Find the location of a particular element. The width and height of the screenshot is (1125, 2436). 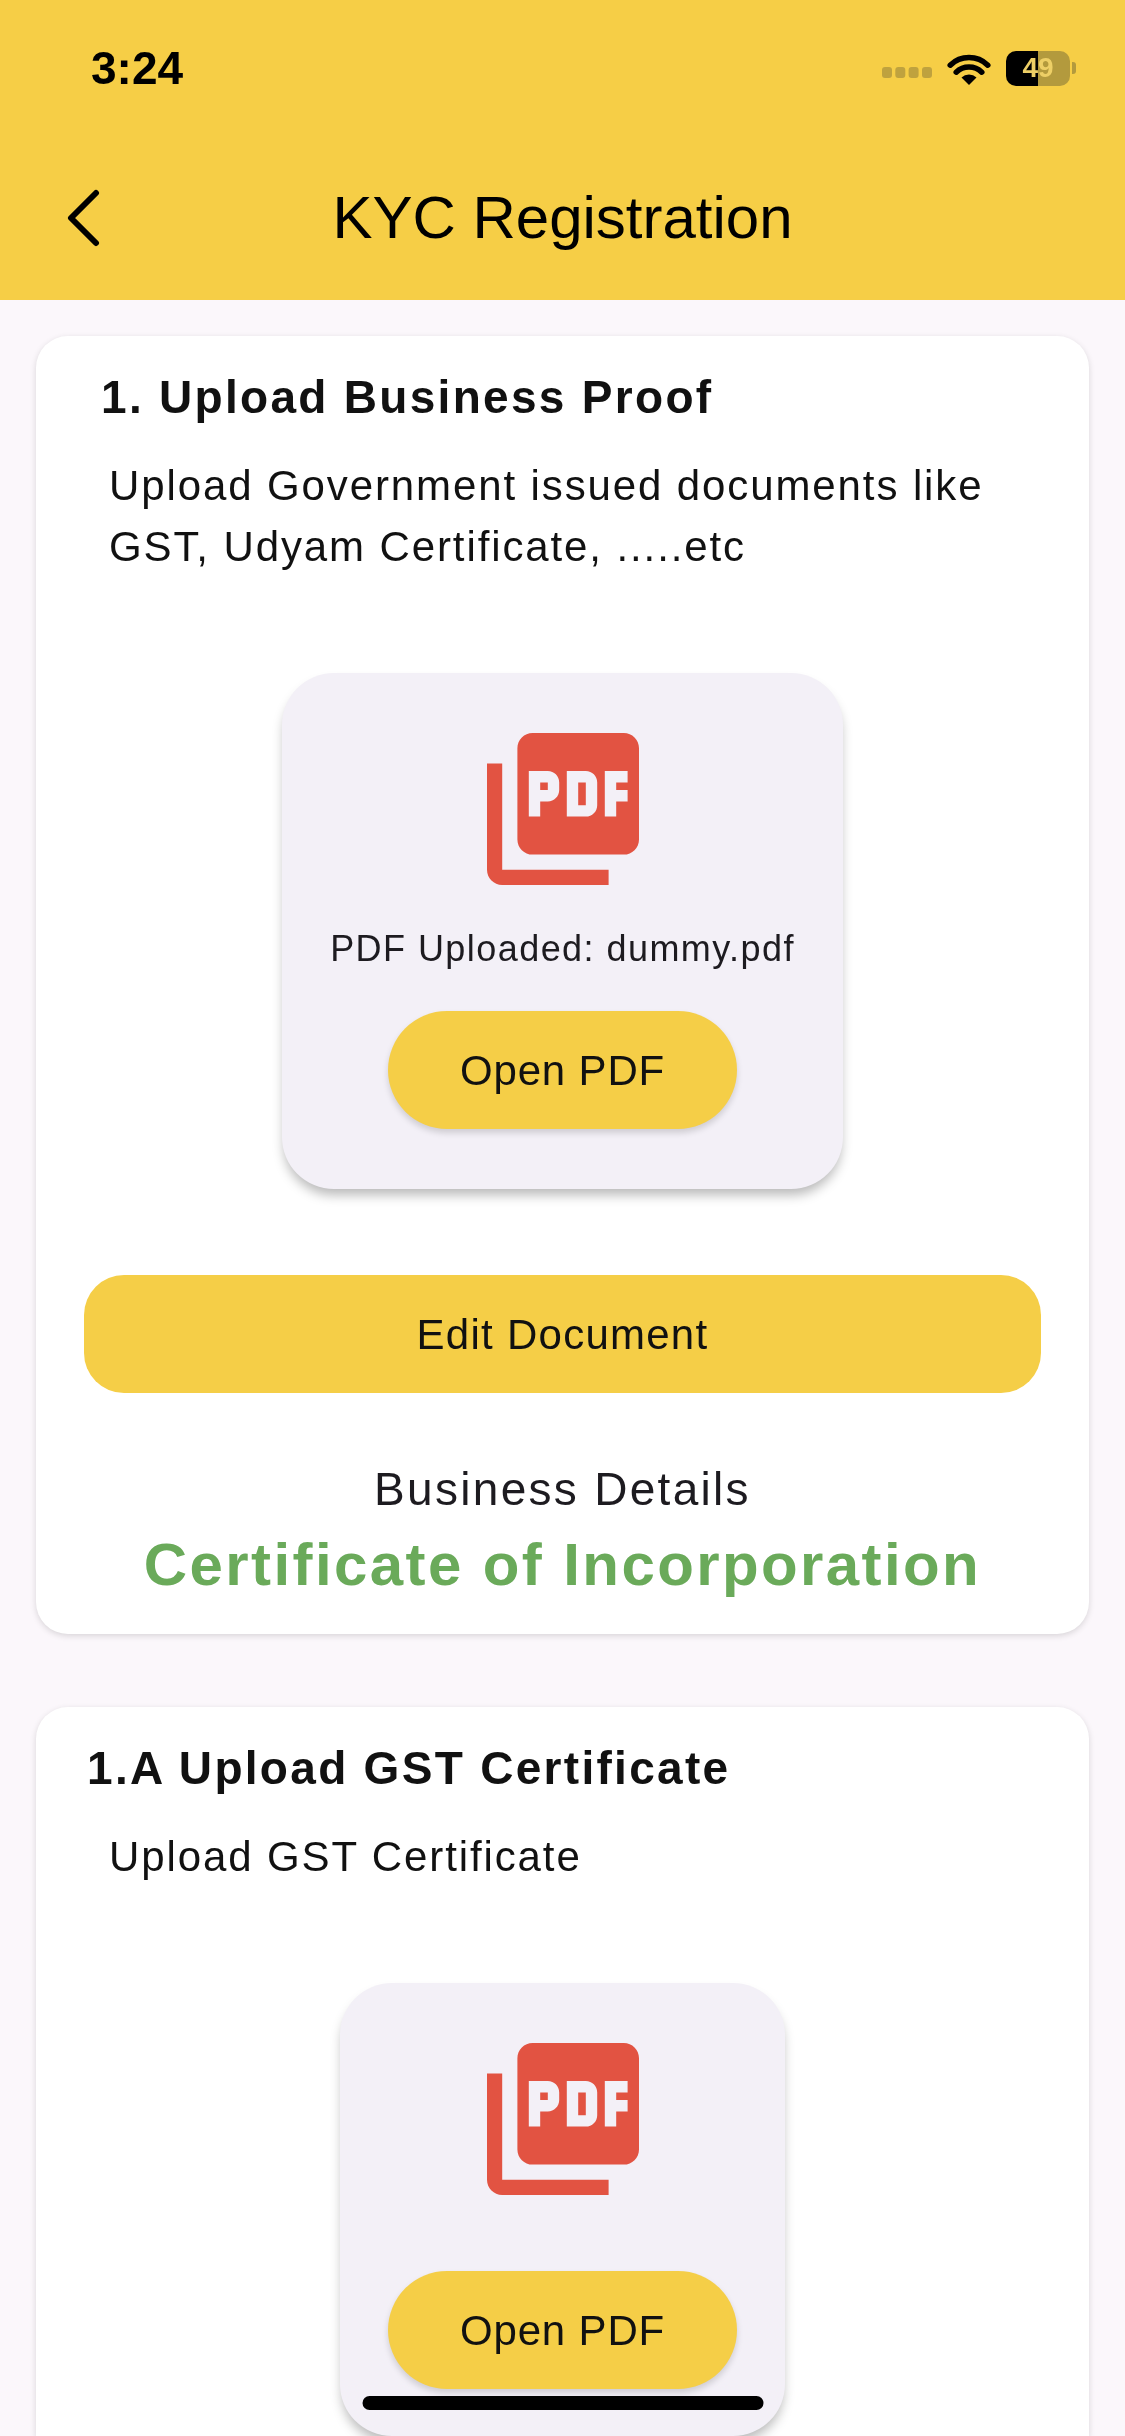

battery-indicator: 49 is located at coordinates (1041, 68).